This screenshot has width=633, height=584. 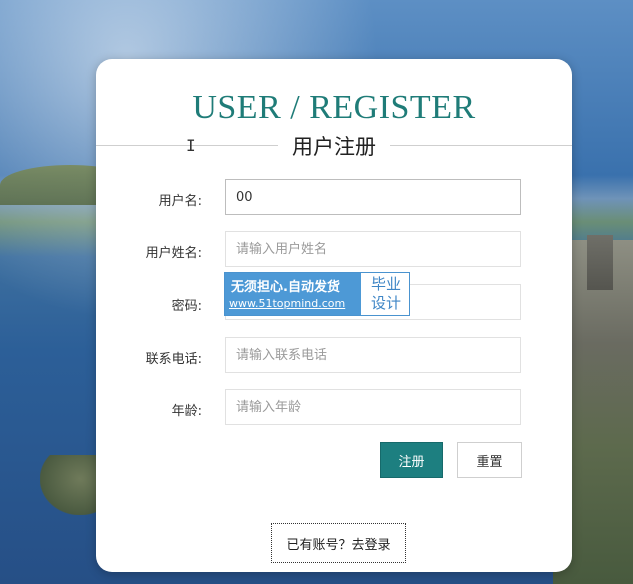 What do you see at coordinates (411, 460) in the screenshot?
I see `register-button: 注册` at bounding box center [411, 460].